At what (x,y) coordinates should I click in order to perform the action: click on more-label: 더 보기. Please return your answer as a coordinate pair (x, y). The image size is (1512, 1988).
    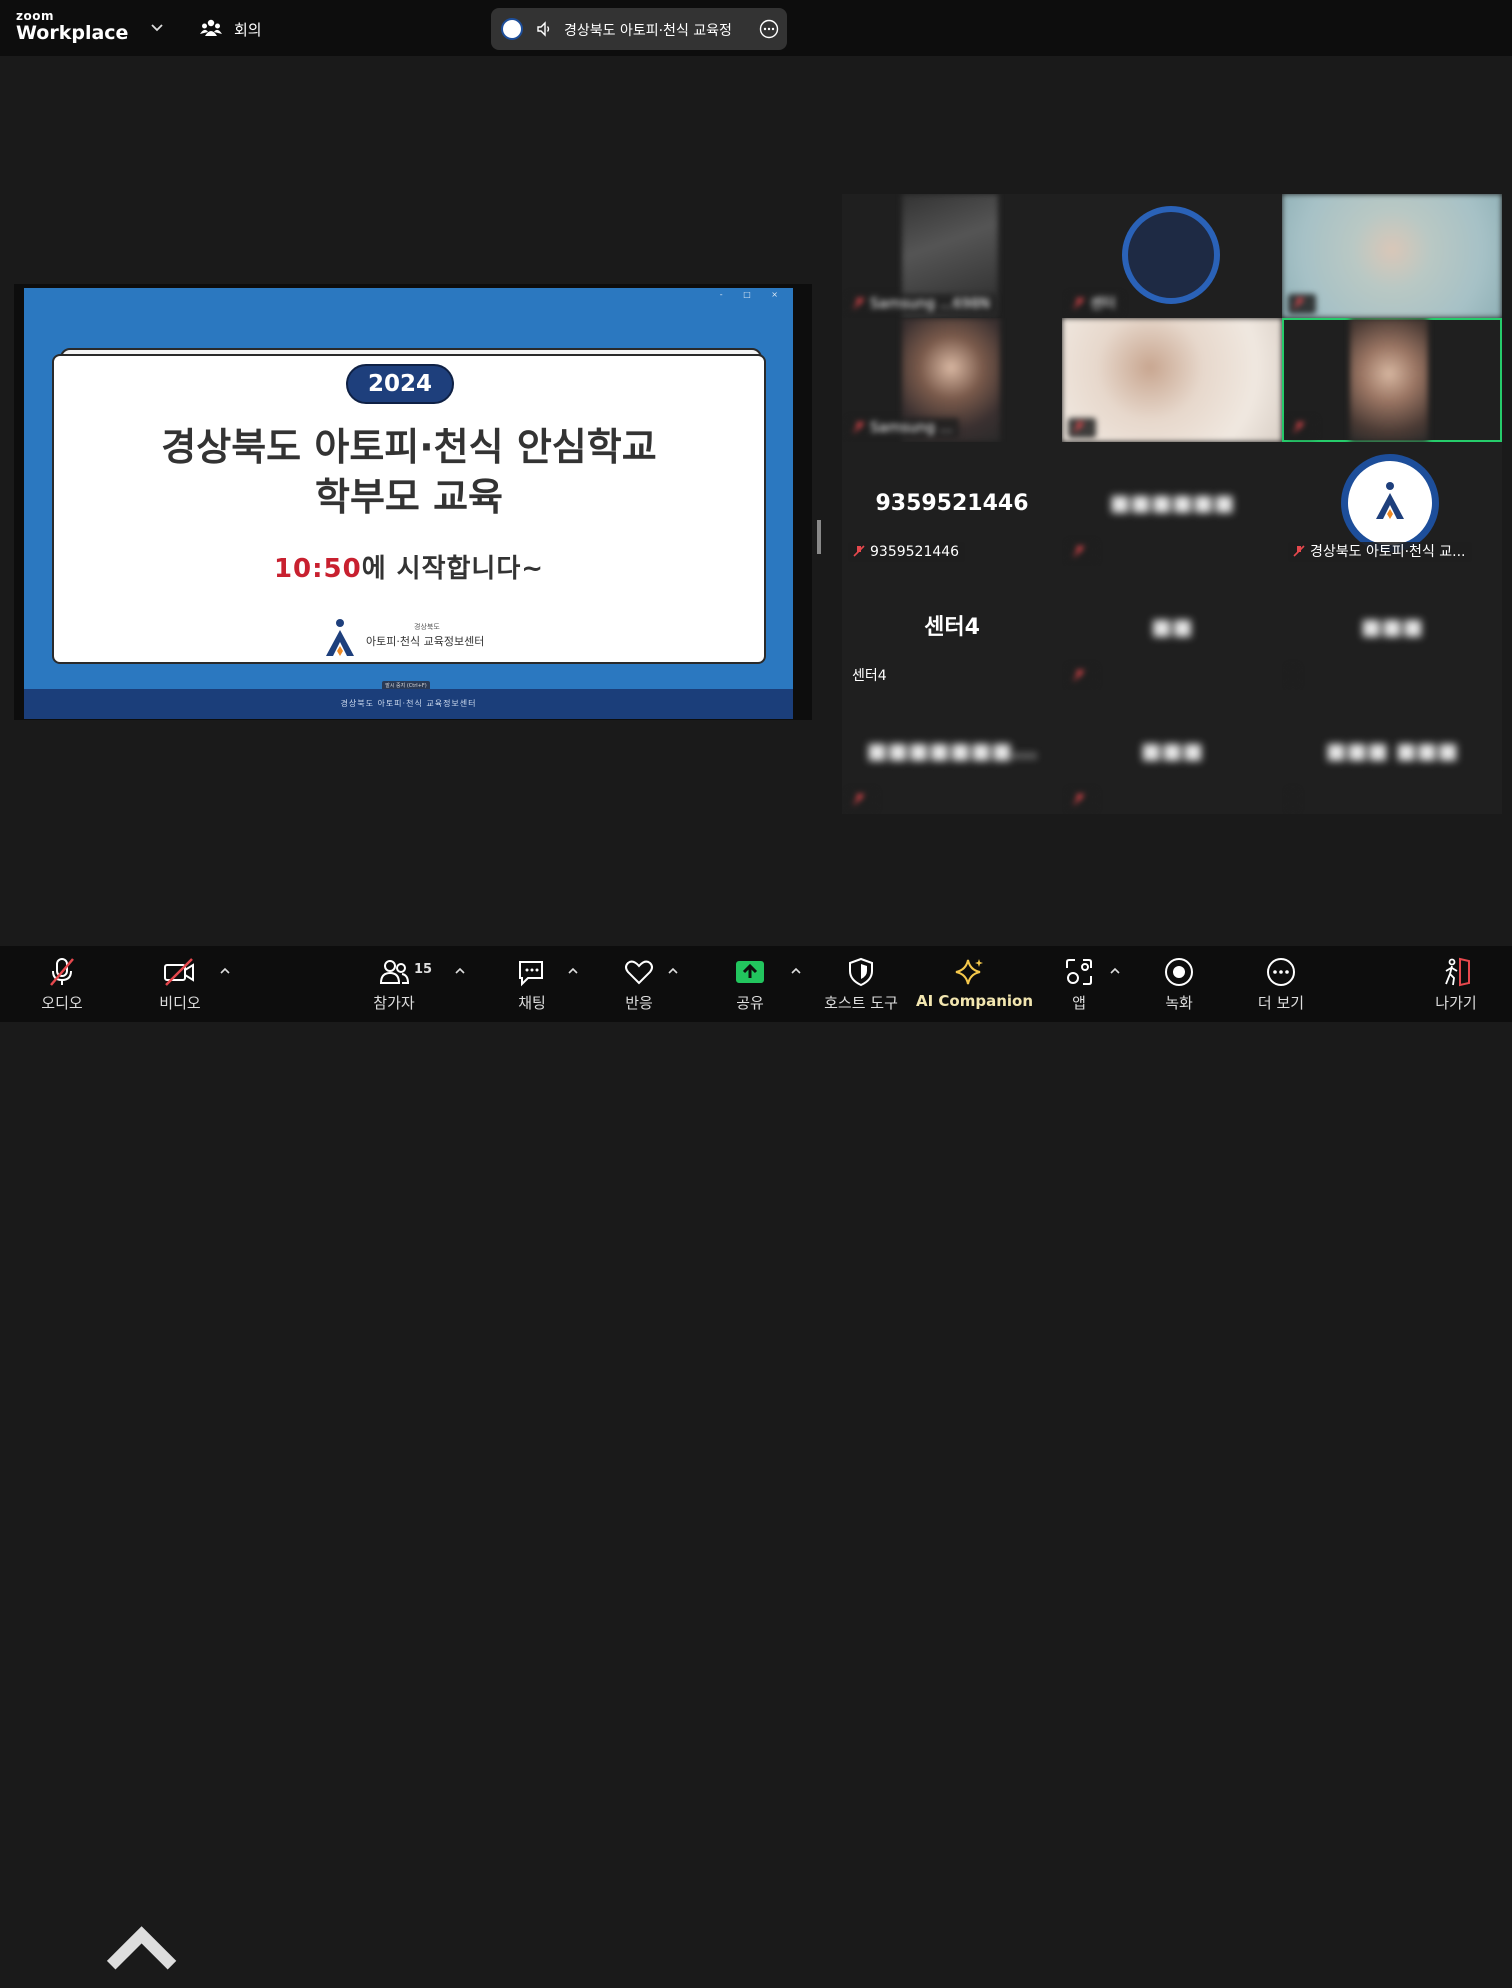
    Looking at the image, I should click on (1281, 1003).